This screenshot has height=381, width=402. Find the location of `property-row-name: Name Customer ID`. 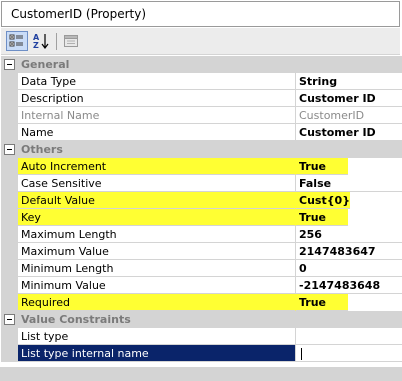

property-row-name: Name Customer ID is located at coordinates (201, 132).